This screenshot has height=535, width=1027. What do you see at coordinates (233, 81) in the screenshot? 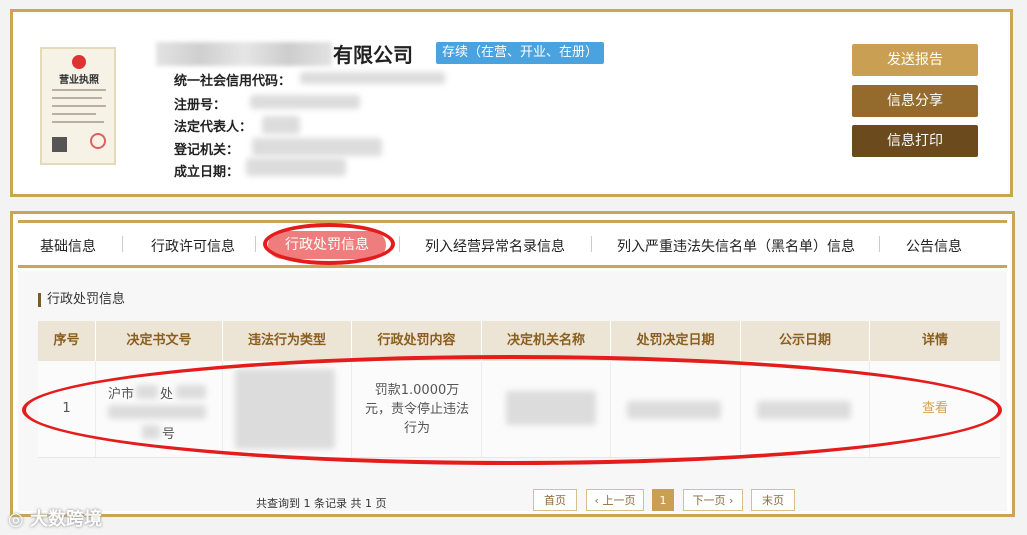
I see `credit-code-label: 统一社会信用代码：` at bounding box center [233, 81].